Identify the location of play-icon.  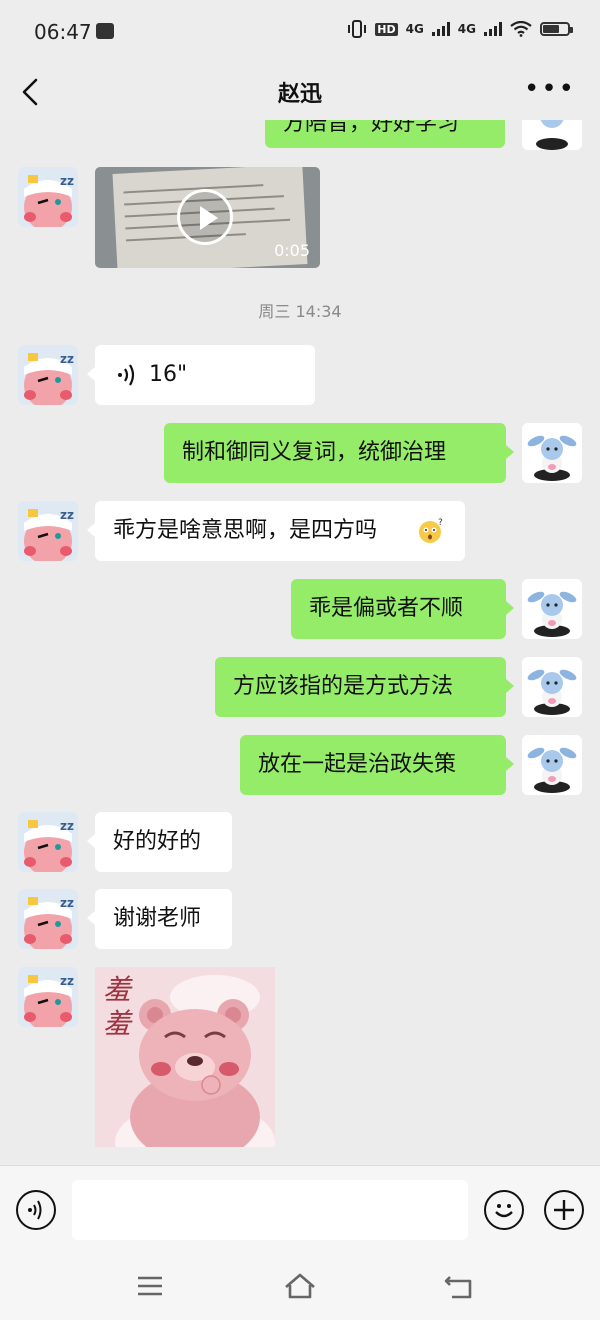
(205, 217).